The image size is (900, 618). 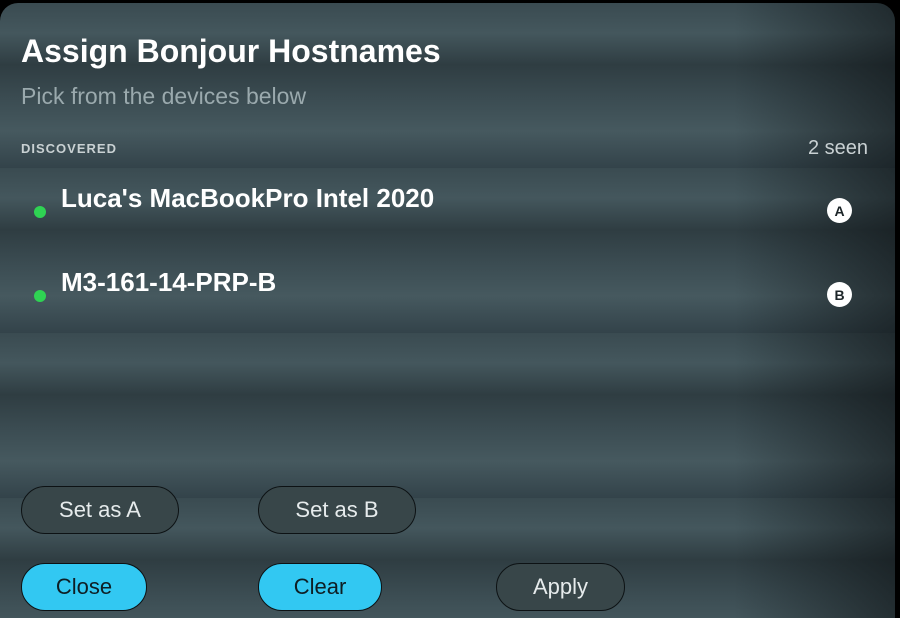 I want to click on device-row: Luca's MacBookPro Intel 2020 A, so click(x=447, y=215).